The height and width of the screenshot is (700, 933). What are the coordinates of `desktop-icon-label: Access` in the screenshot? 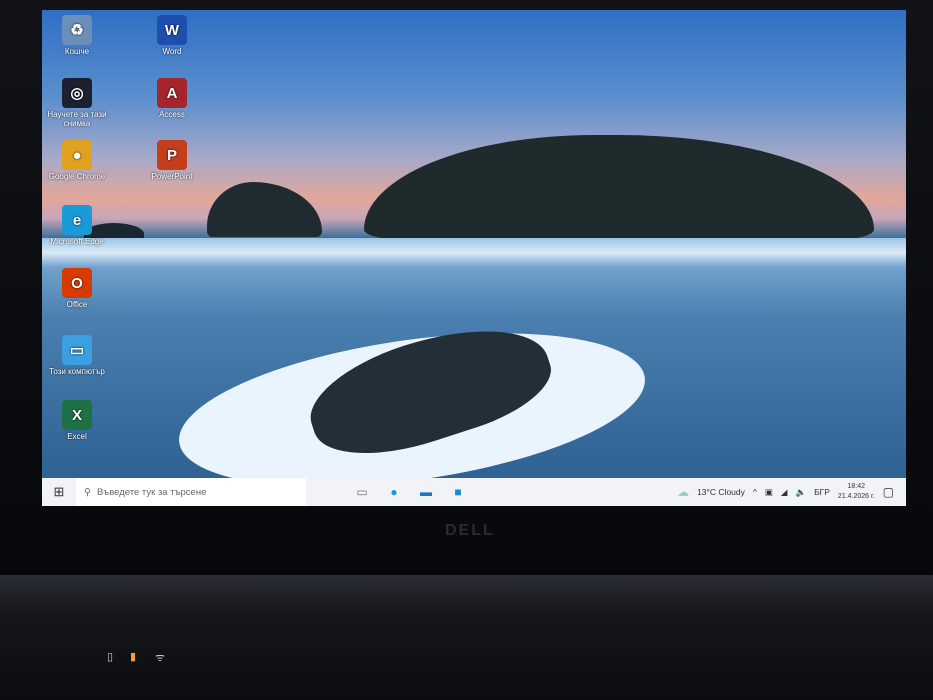 It's located at (172, 114).